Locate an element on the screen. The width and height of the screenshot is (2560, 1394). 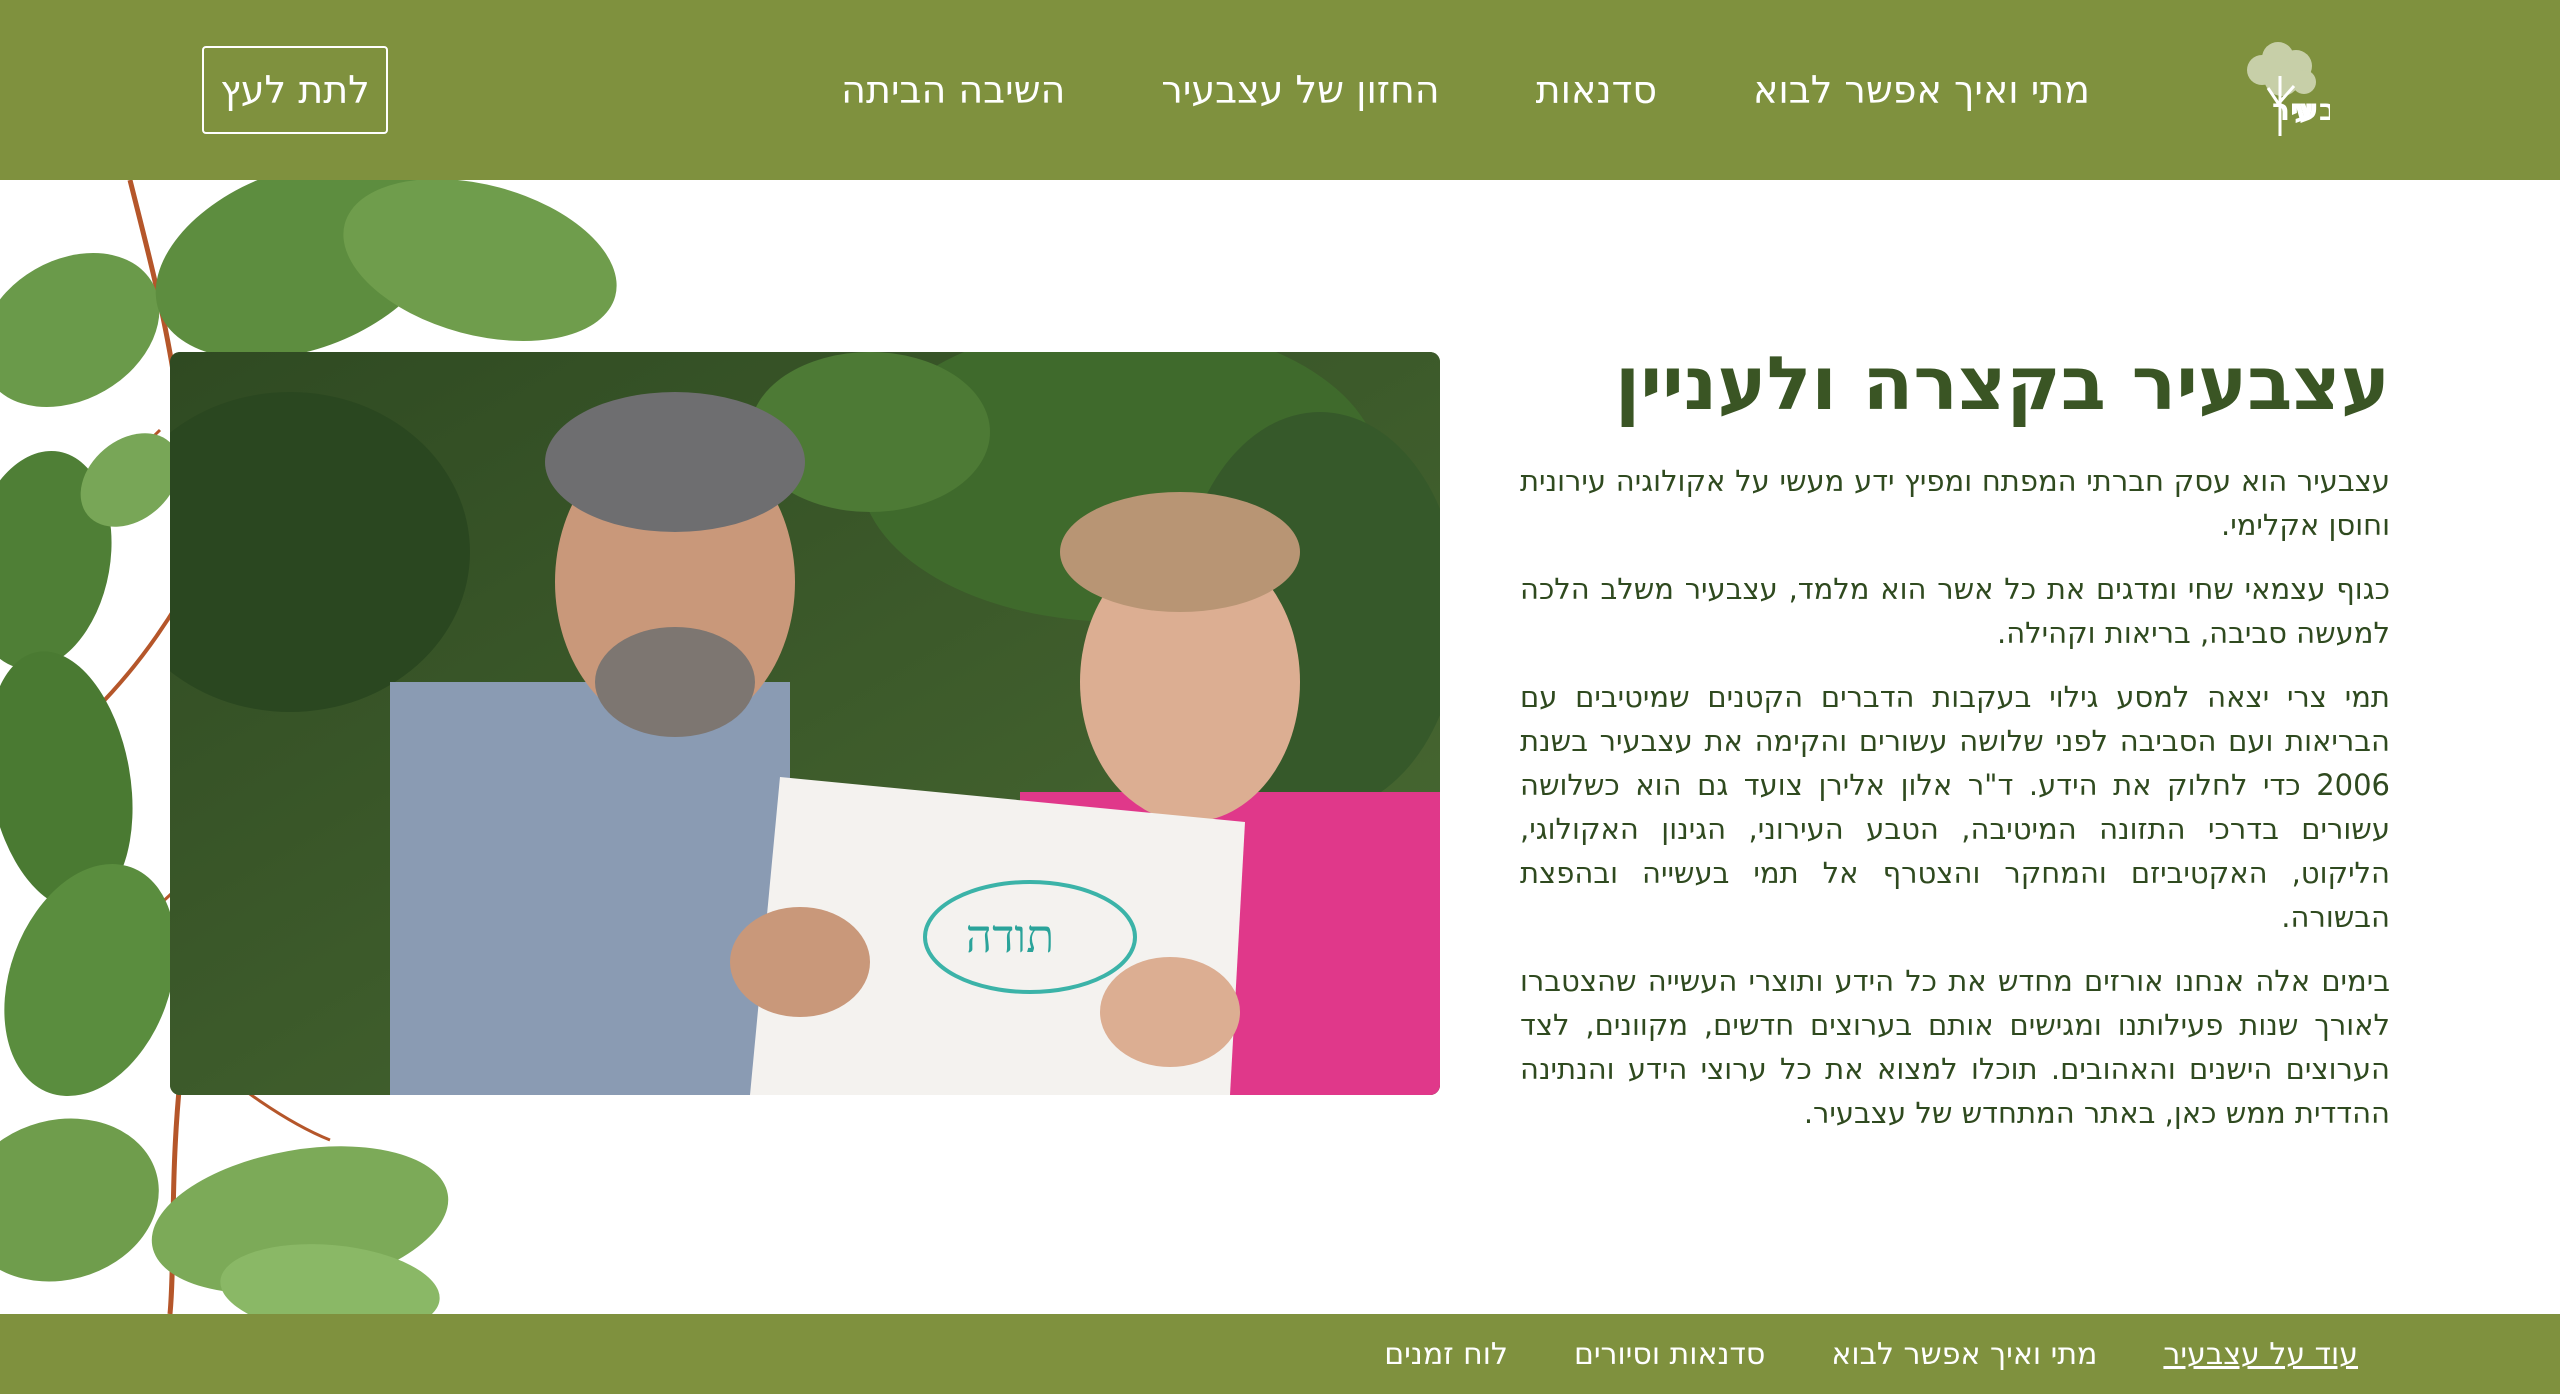
nav-item-vision: החזון של עצבעיר is located at coordinates (1300, 90).